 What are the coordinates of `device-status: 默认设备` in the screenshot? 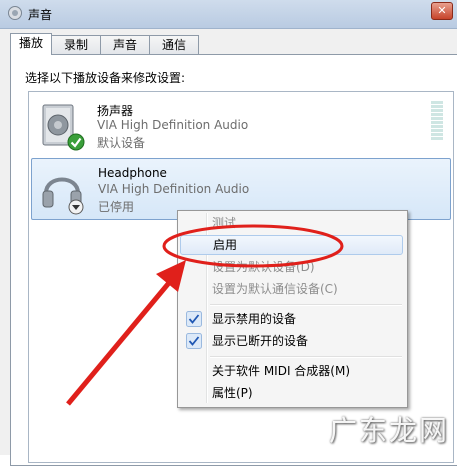 It's located at (121, 143).